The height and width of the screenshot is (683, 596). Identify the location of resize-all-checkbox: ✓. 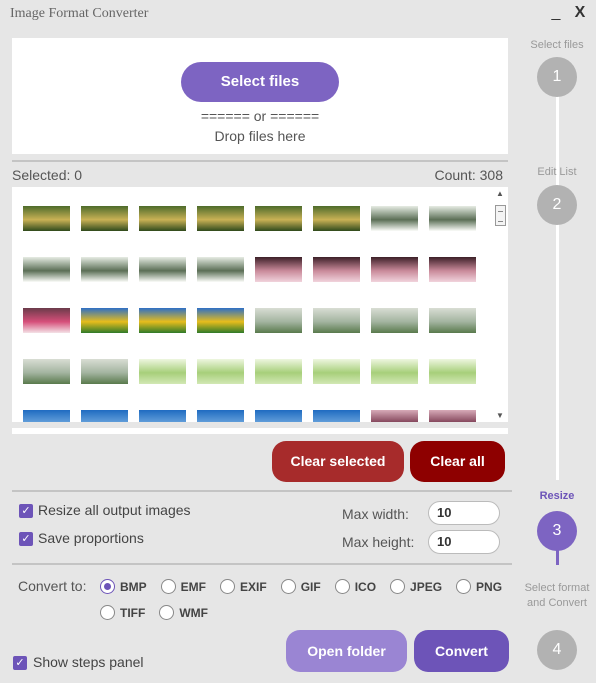
(26, 511).